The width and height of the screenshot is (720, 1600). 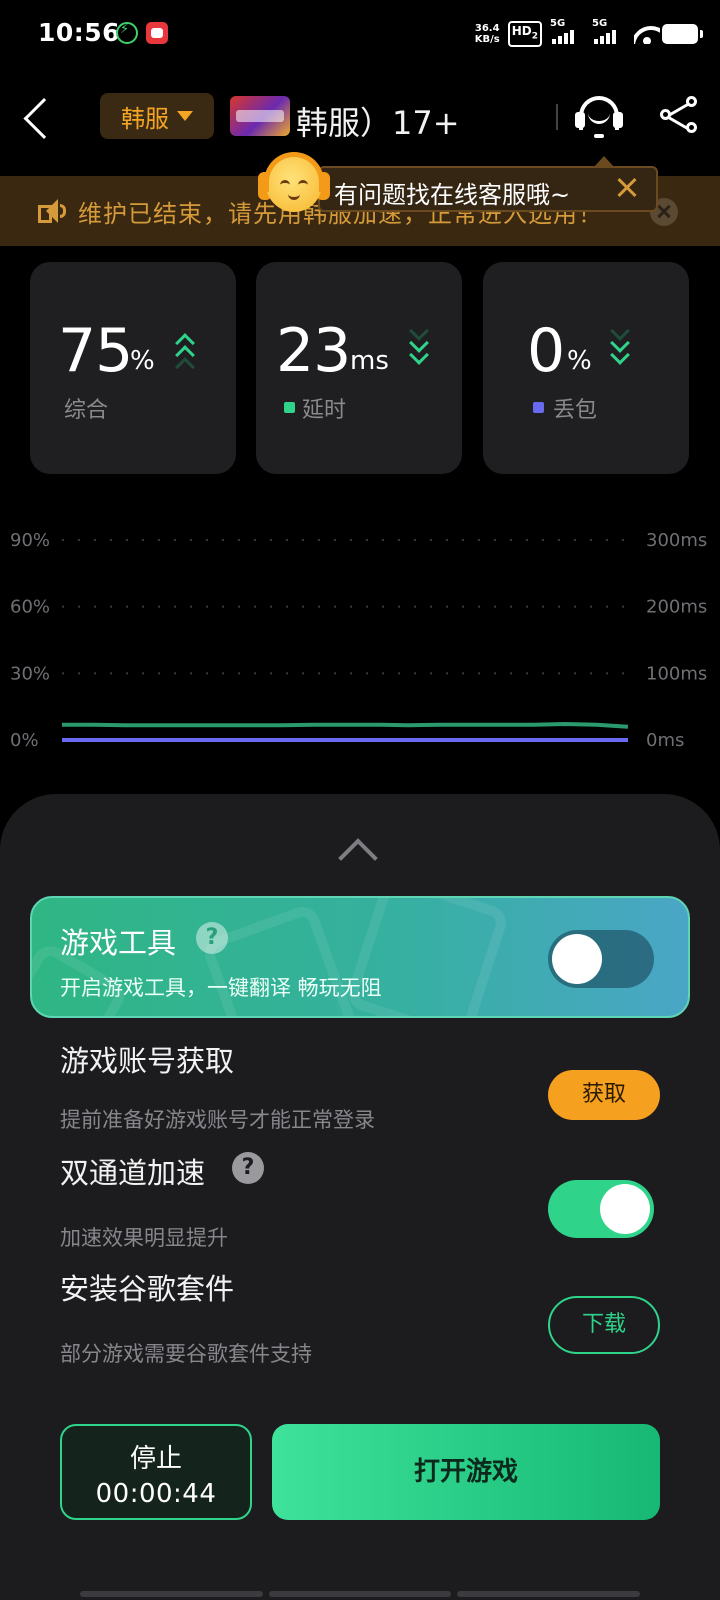 I want to click on packet-loss-value: 0, so click(x=546, y=351).